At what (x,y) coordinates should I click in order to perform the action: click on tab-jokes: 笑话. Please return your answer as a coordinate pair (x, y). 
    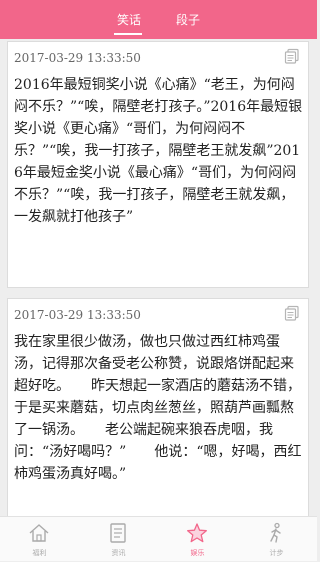
    Looking at the image, I should click on (129, 19).